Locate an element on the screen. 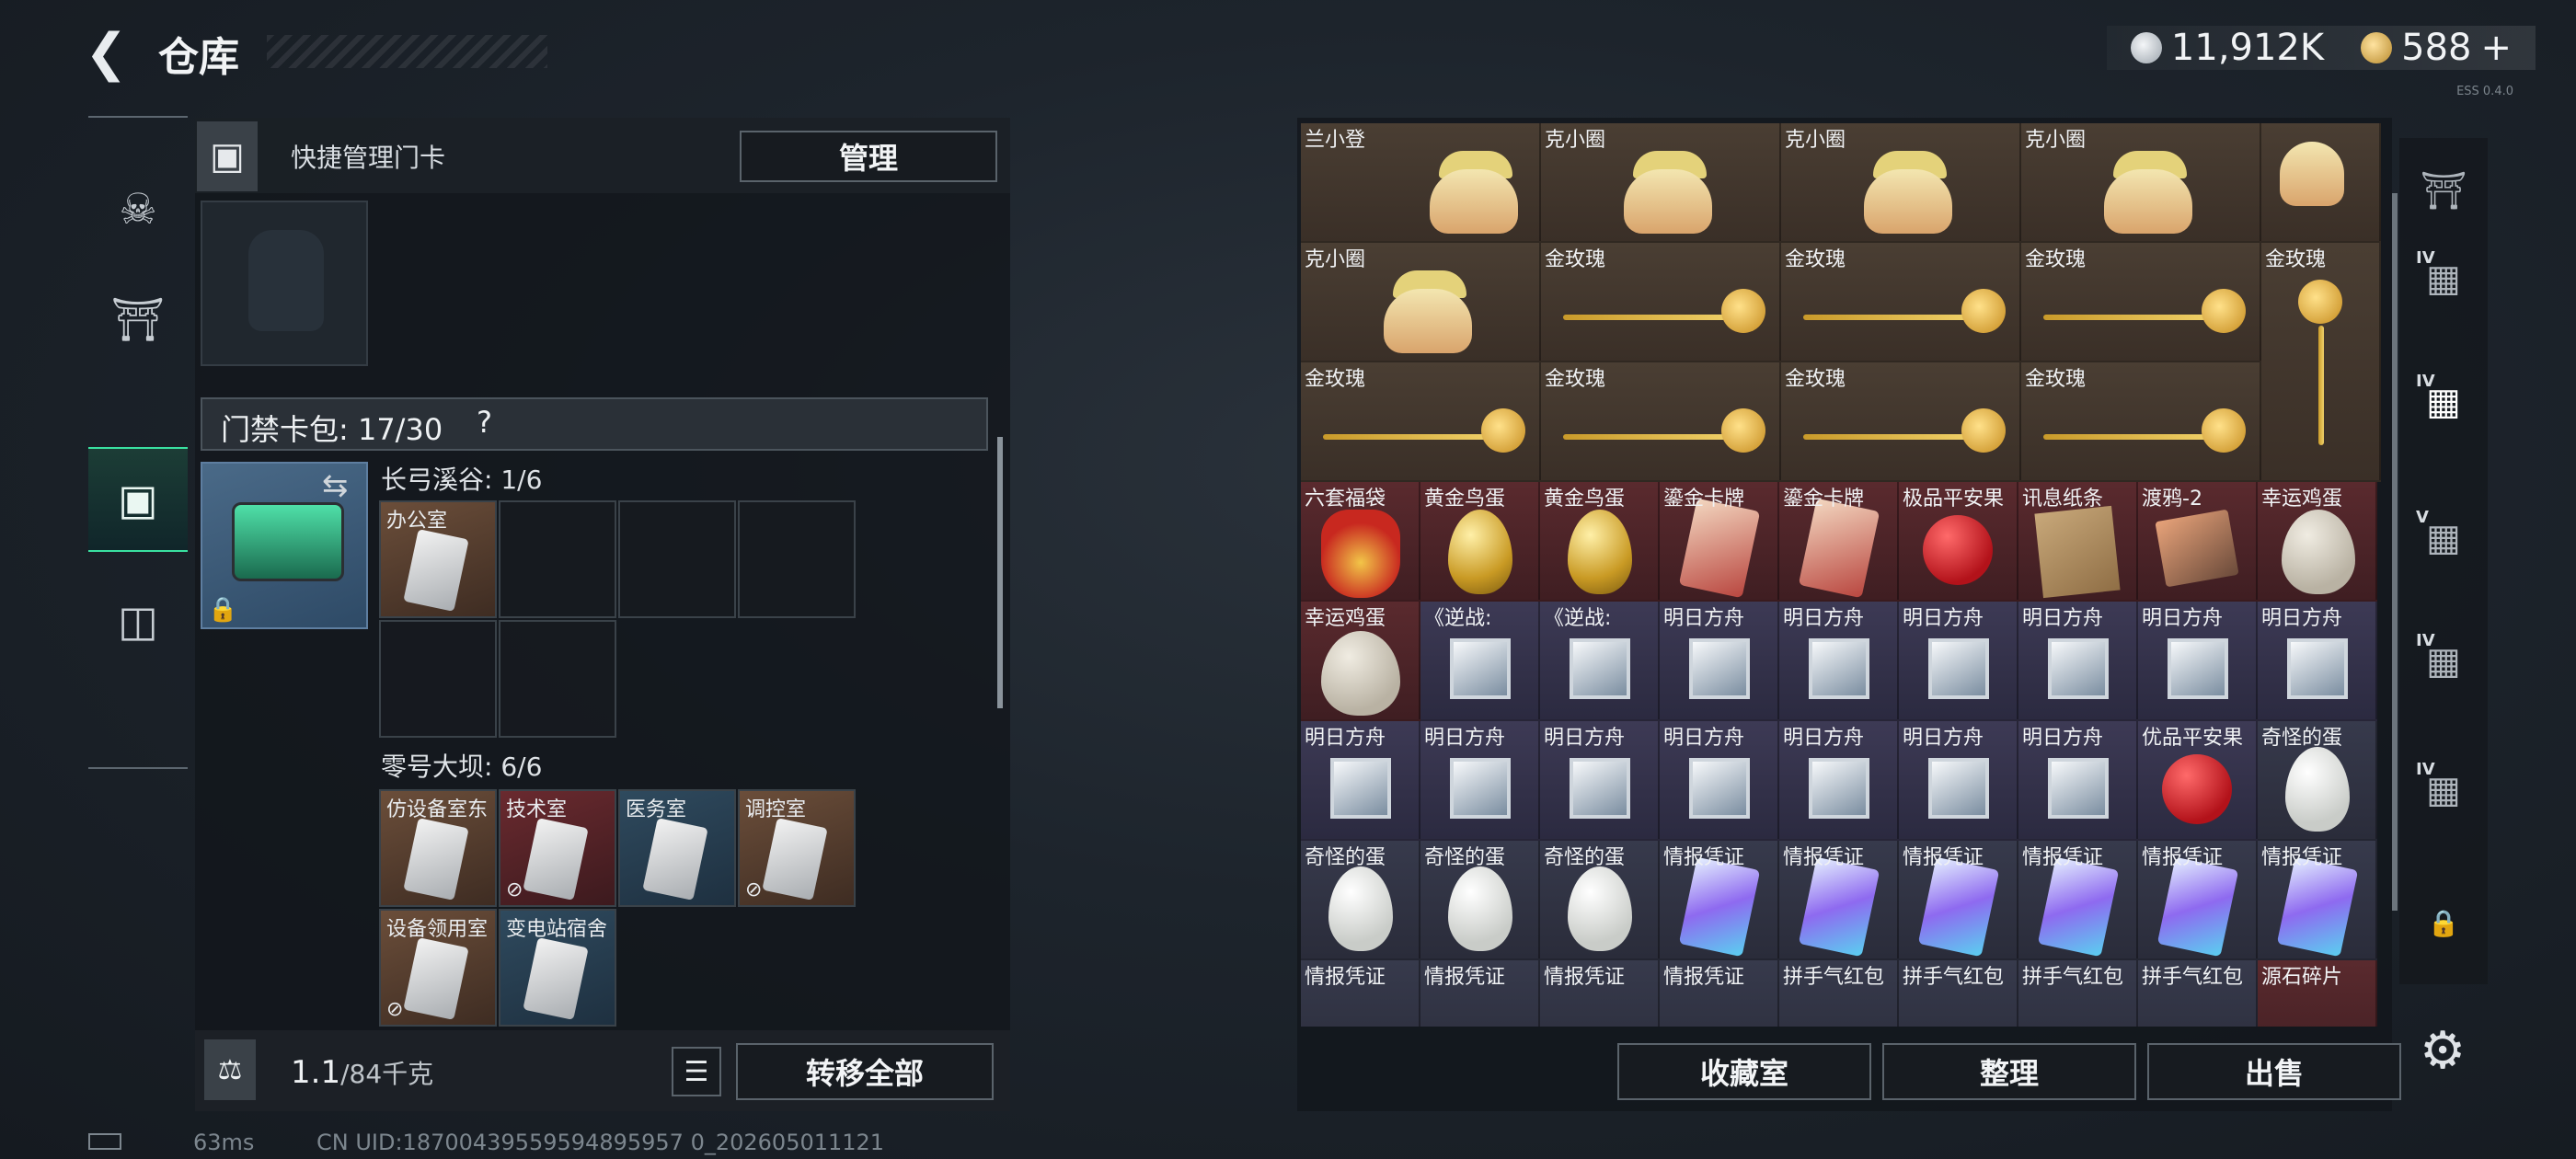 This screenshot has height=1159, width=2576. gear-icon: ⚙ is located at coordinates (2443, 1051).